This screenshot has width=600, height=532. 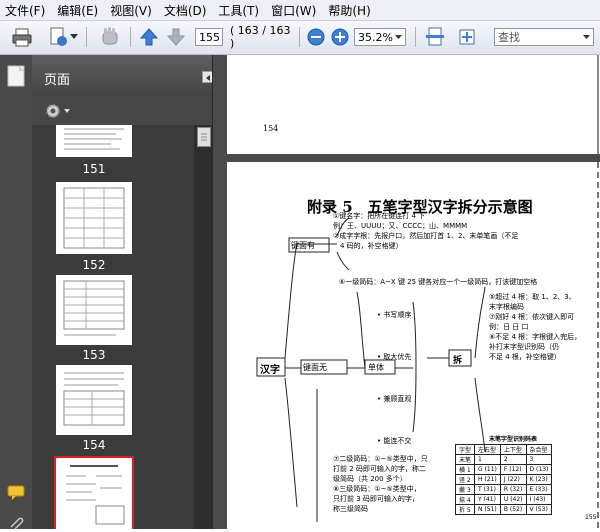 What do you see at coordinates (487, 479) in the screenshot?
I see `table-cell: H (21)` at bounding box center [487, 479].